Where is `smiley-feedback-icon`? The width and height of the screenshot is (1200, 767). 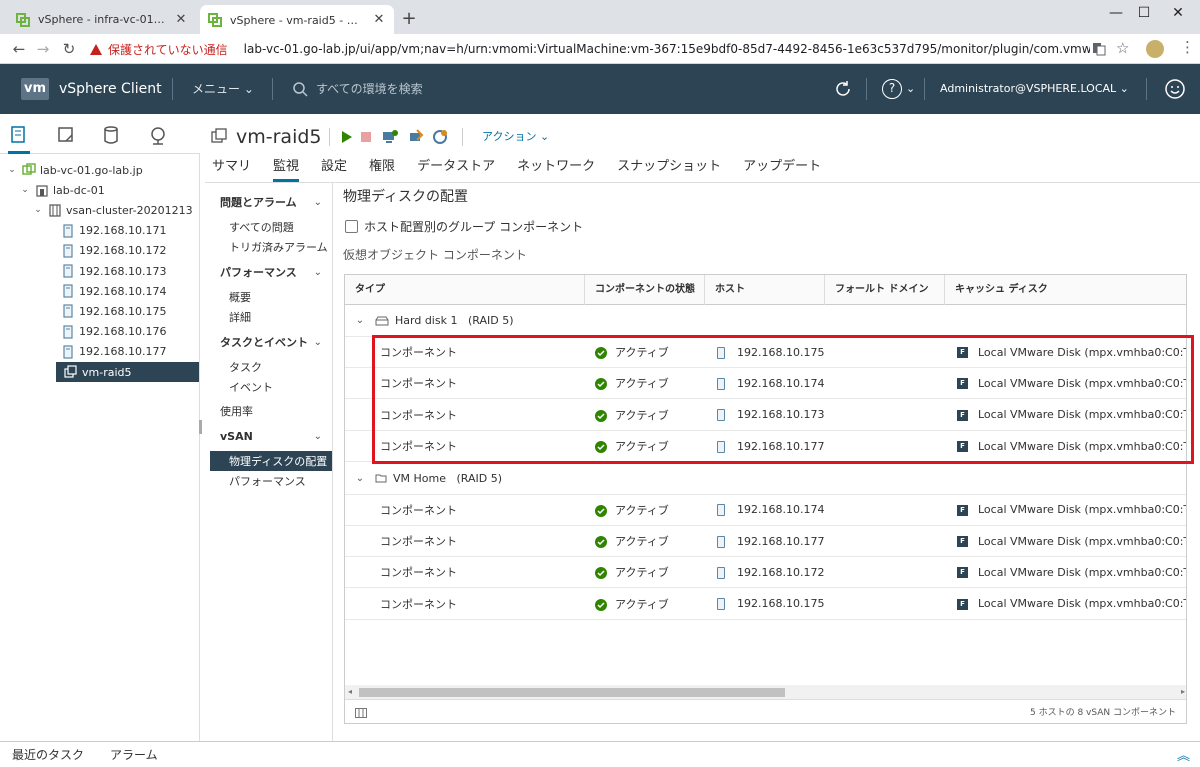 smiley-feedback-icon is located at coordinates (1175, 89).